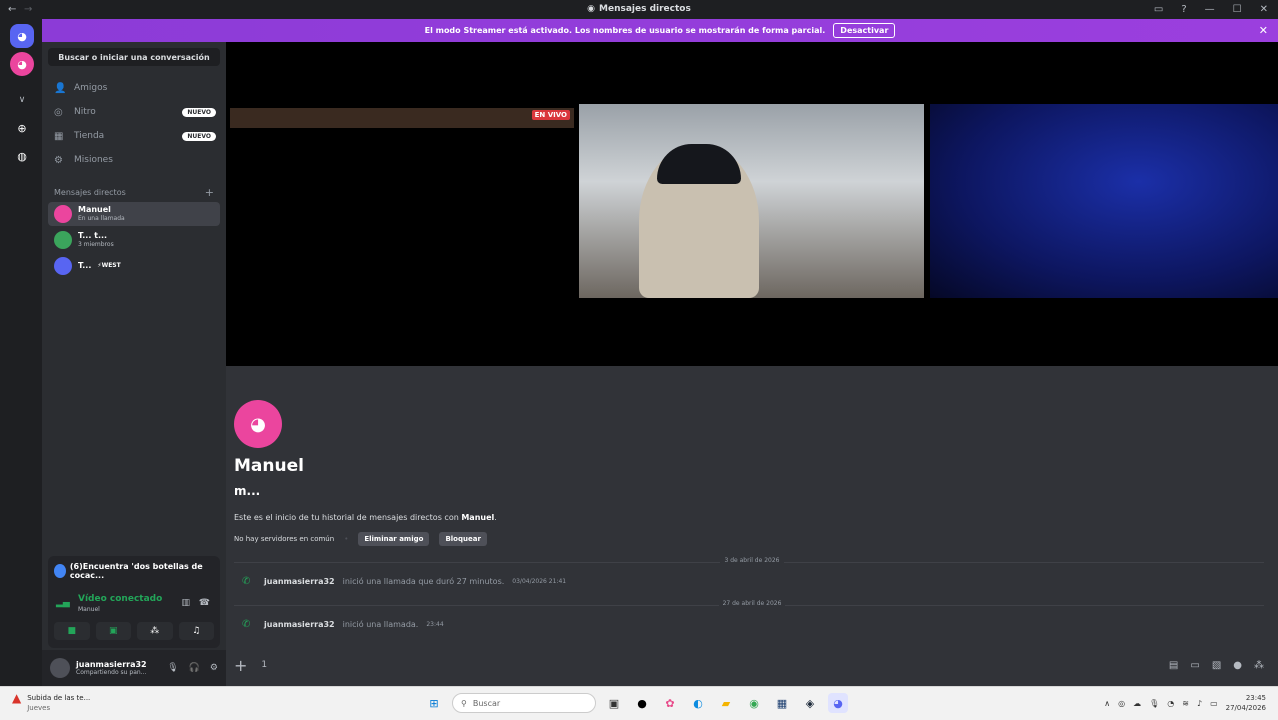 Image resolution: width=1278 pixels, height=720 pixels. What do you see at coordinates (134, 192) in the screenshot?
I see `dm-section-header: Mensajes directos +` at bounding box center [134, 192].